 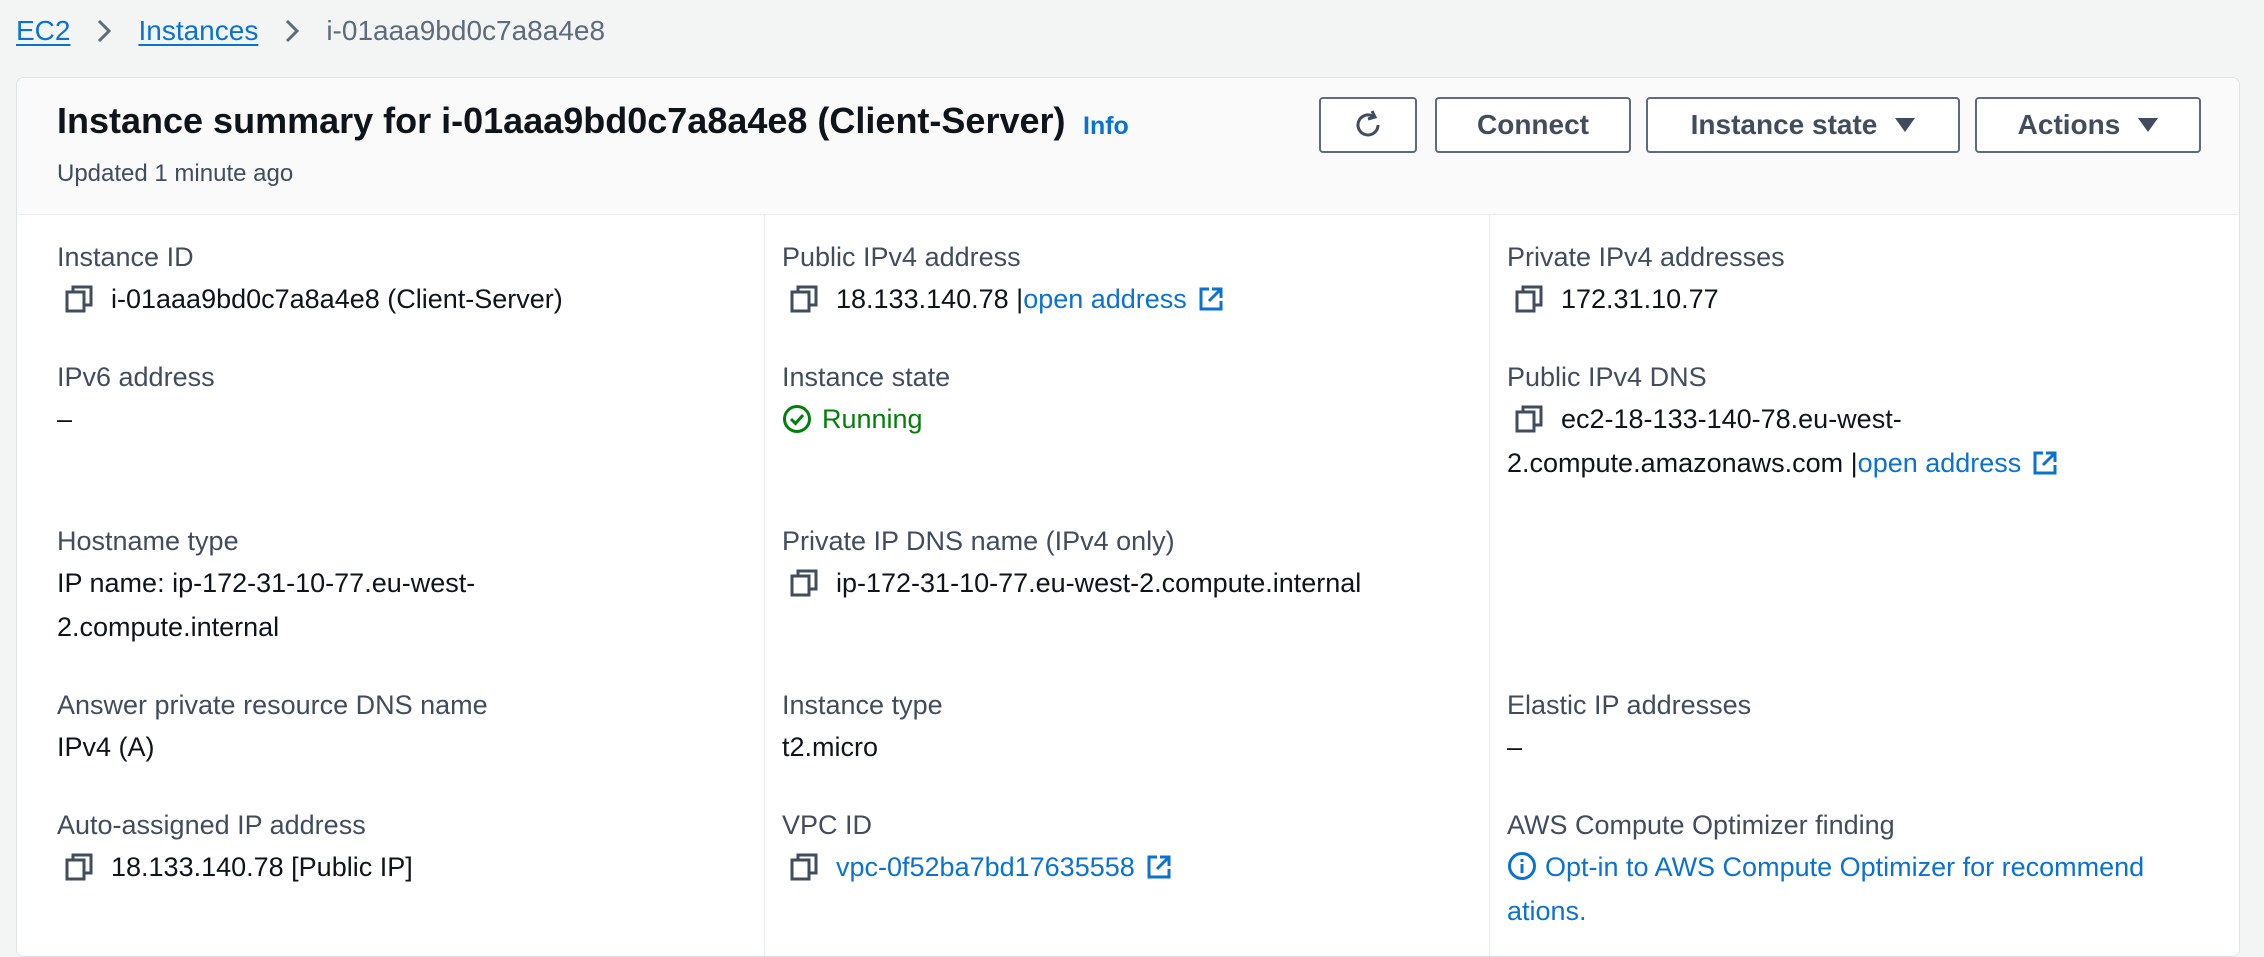 What do you see at coordinates (930, 299) in the screenshot?
I see `public-ipv4-value: 18.133.140.78 |` at bounding box center [930, 299].